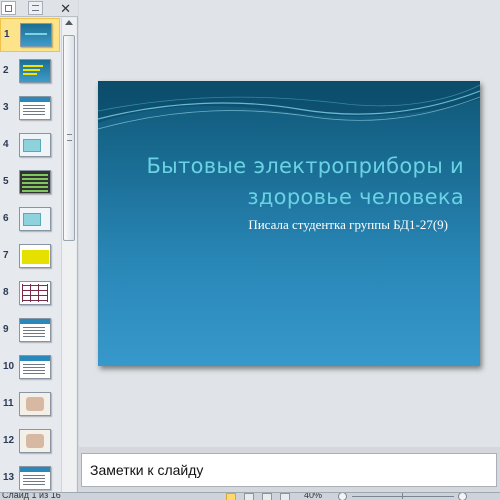  I want to click on slide-thumbnail-row: 4, so click(30, 146).